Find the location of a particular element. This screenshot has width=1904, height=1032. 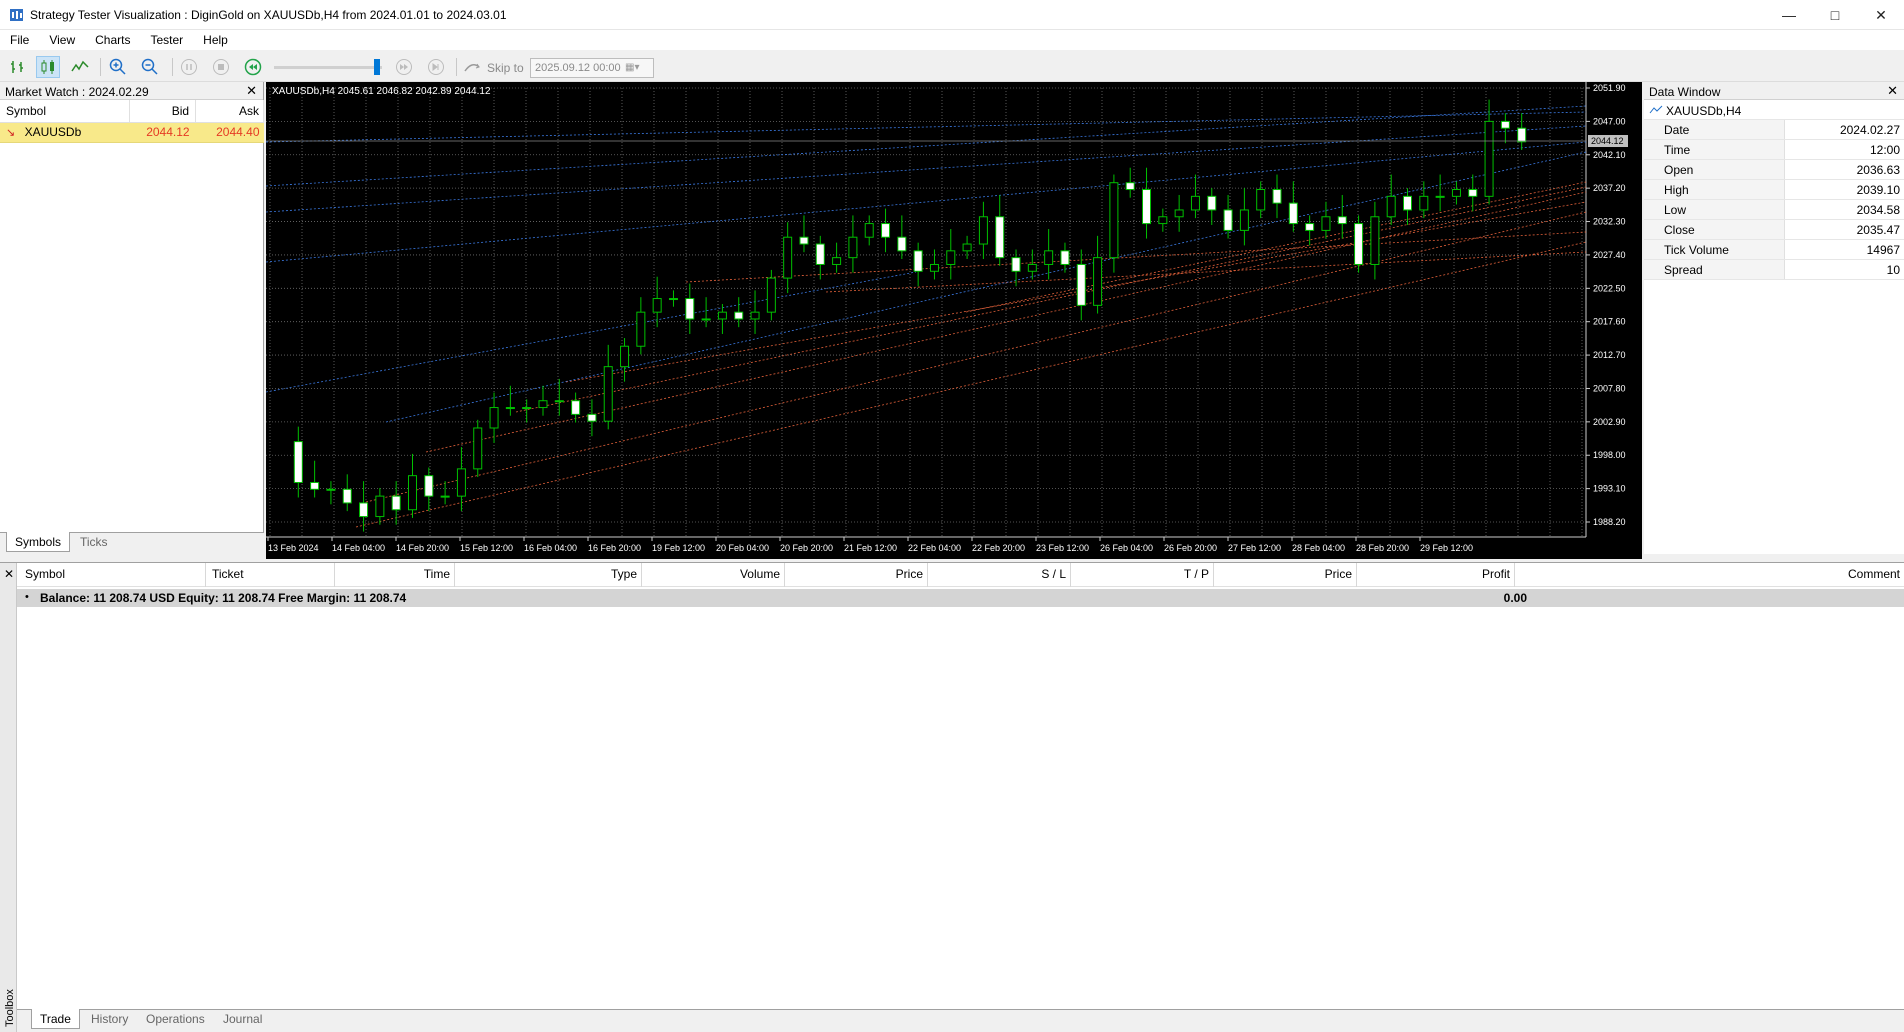

calendar-dropdown-icon: ▦▾ is located at coordinates (637, 68).